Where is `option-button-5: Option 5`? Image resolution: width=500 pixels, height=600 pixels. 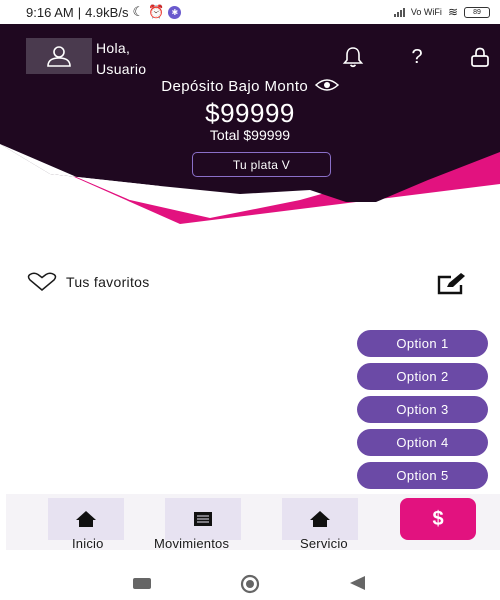
option-button-5: Option 5 is located at coordinates (422, 475).